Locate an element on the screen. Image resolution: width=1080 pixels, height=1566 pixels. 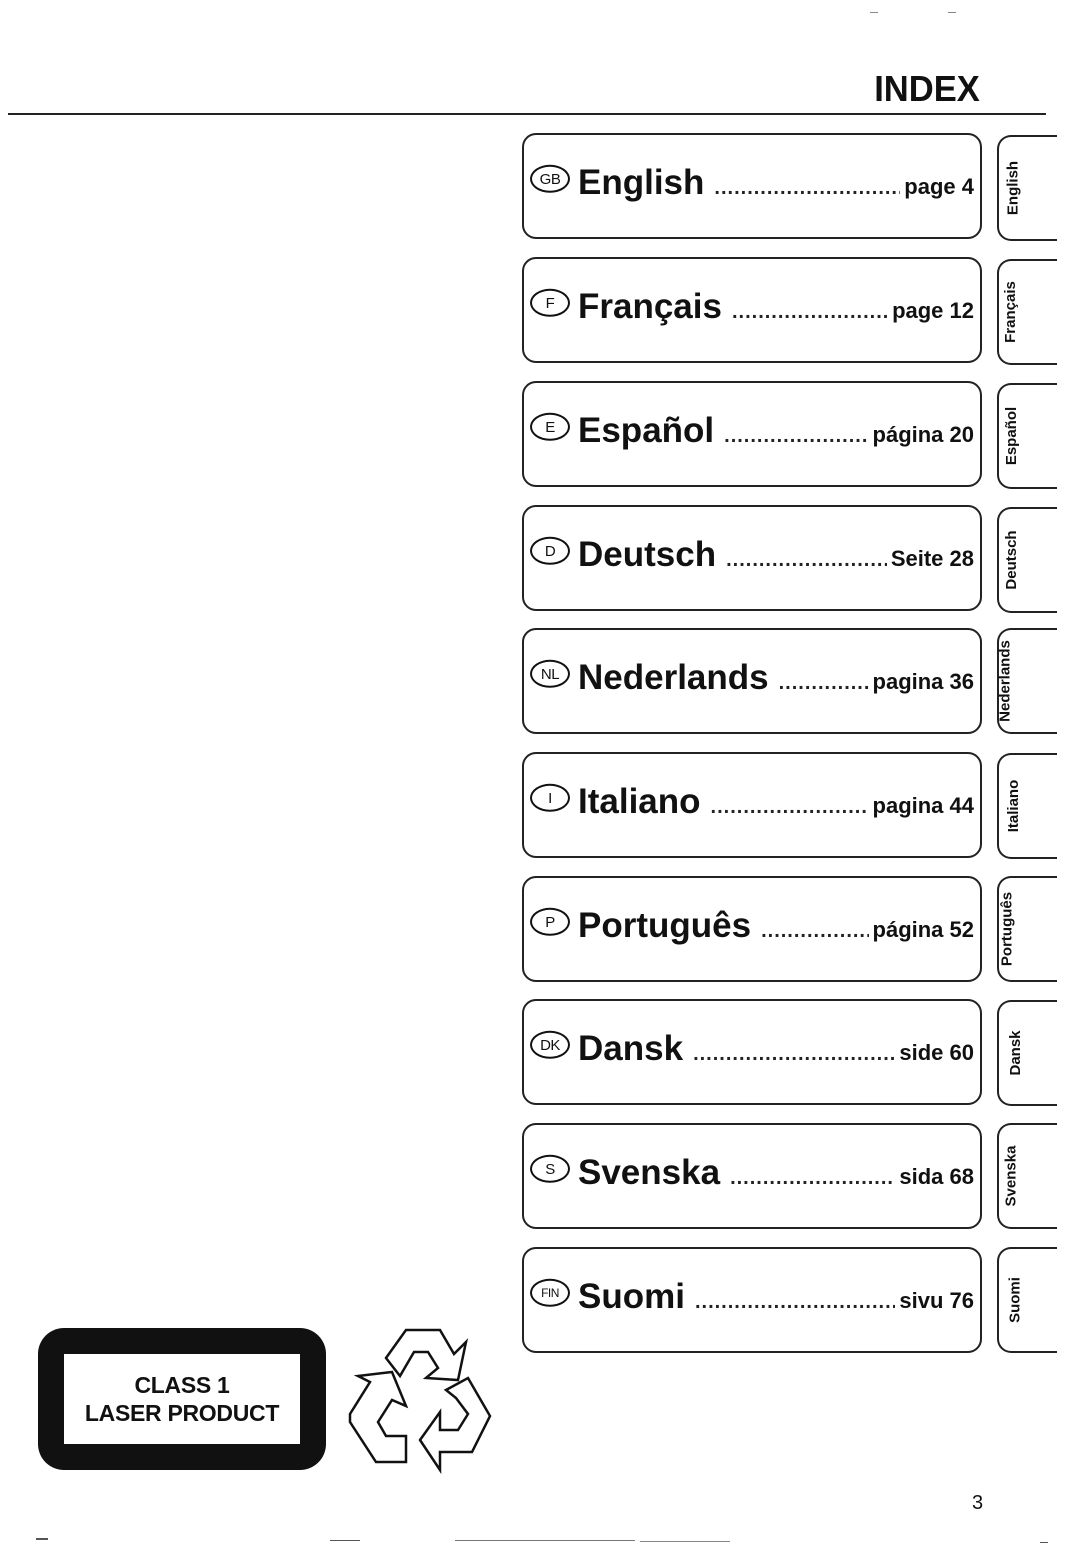
header-divider is located at coordinates (527, 114).